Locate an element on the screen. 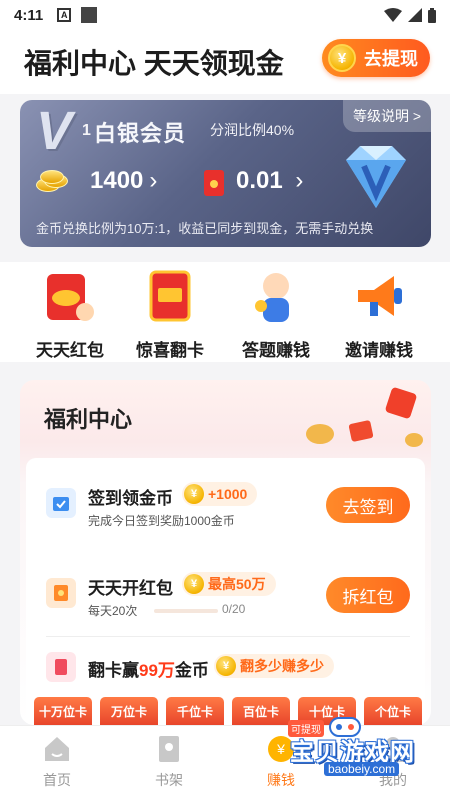 This screenshot has height=800, width=450. status-bar: 4:11 A is located at coordinates (225, 15).